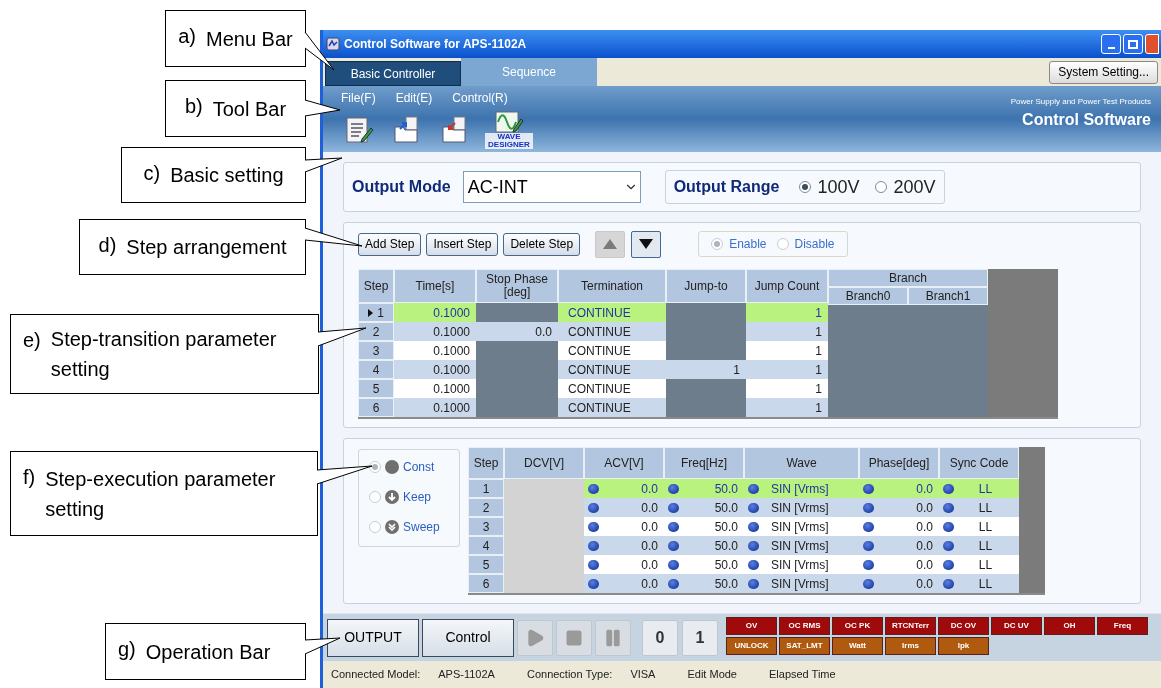 The image size is (1161, 688). Describe the element at coordinates (468, 637) in the screenshot. I see `operation-button: Control` at that location.